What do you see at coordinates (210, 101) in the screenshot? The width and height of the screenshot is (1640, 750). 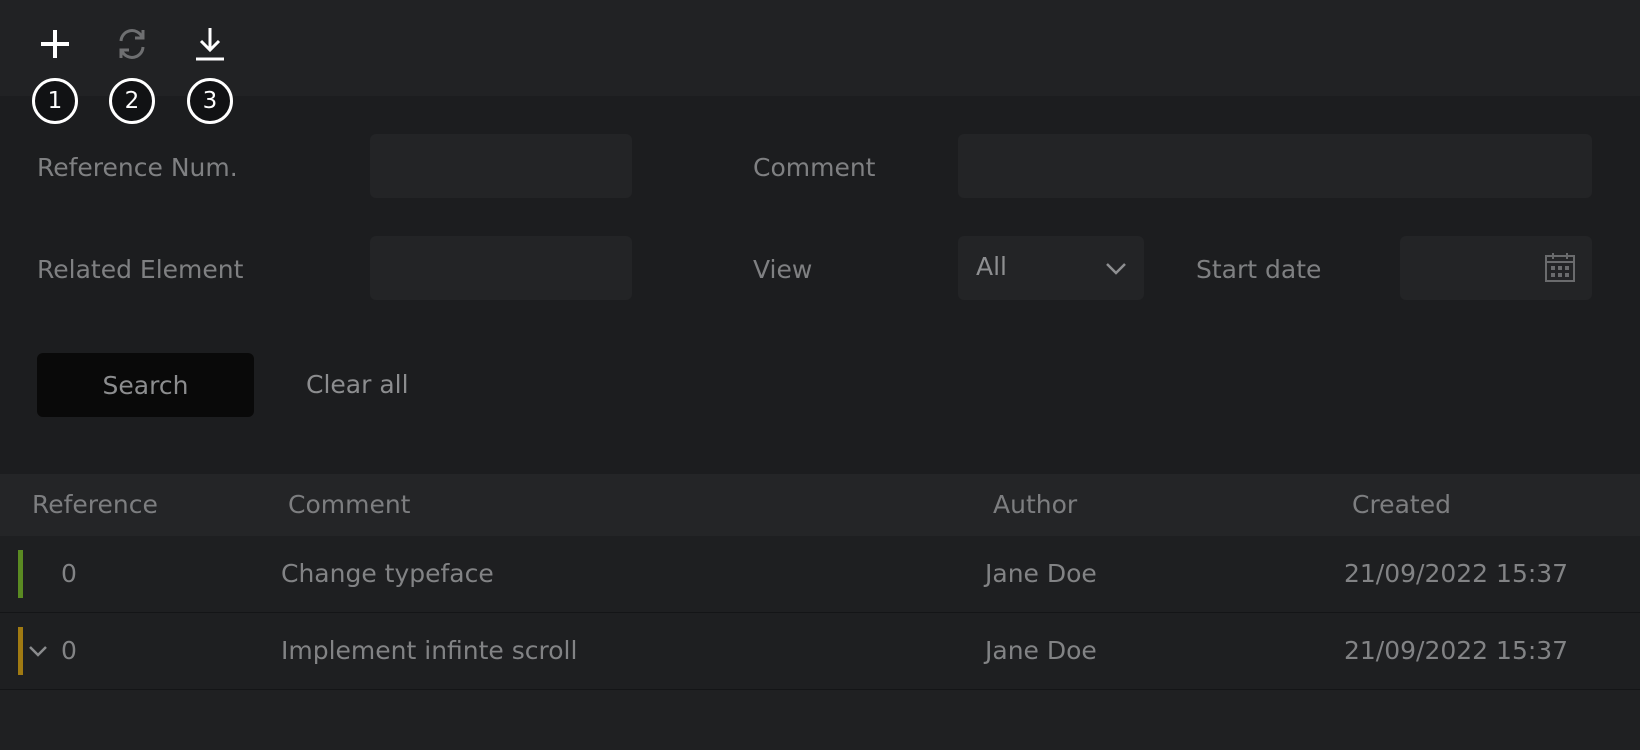 I see `callout-badge: 3` at bounding box center [210, 101].